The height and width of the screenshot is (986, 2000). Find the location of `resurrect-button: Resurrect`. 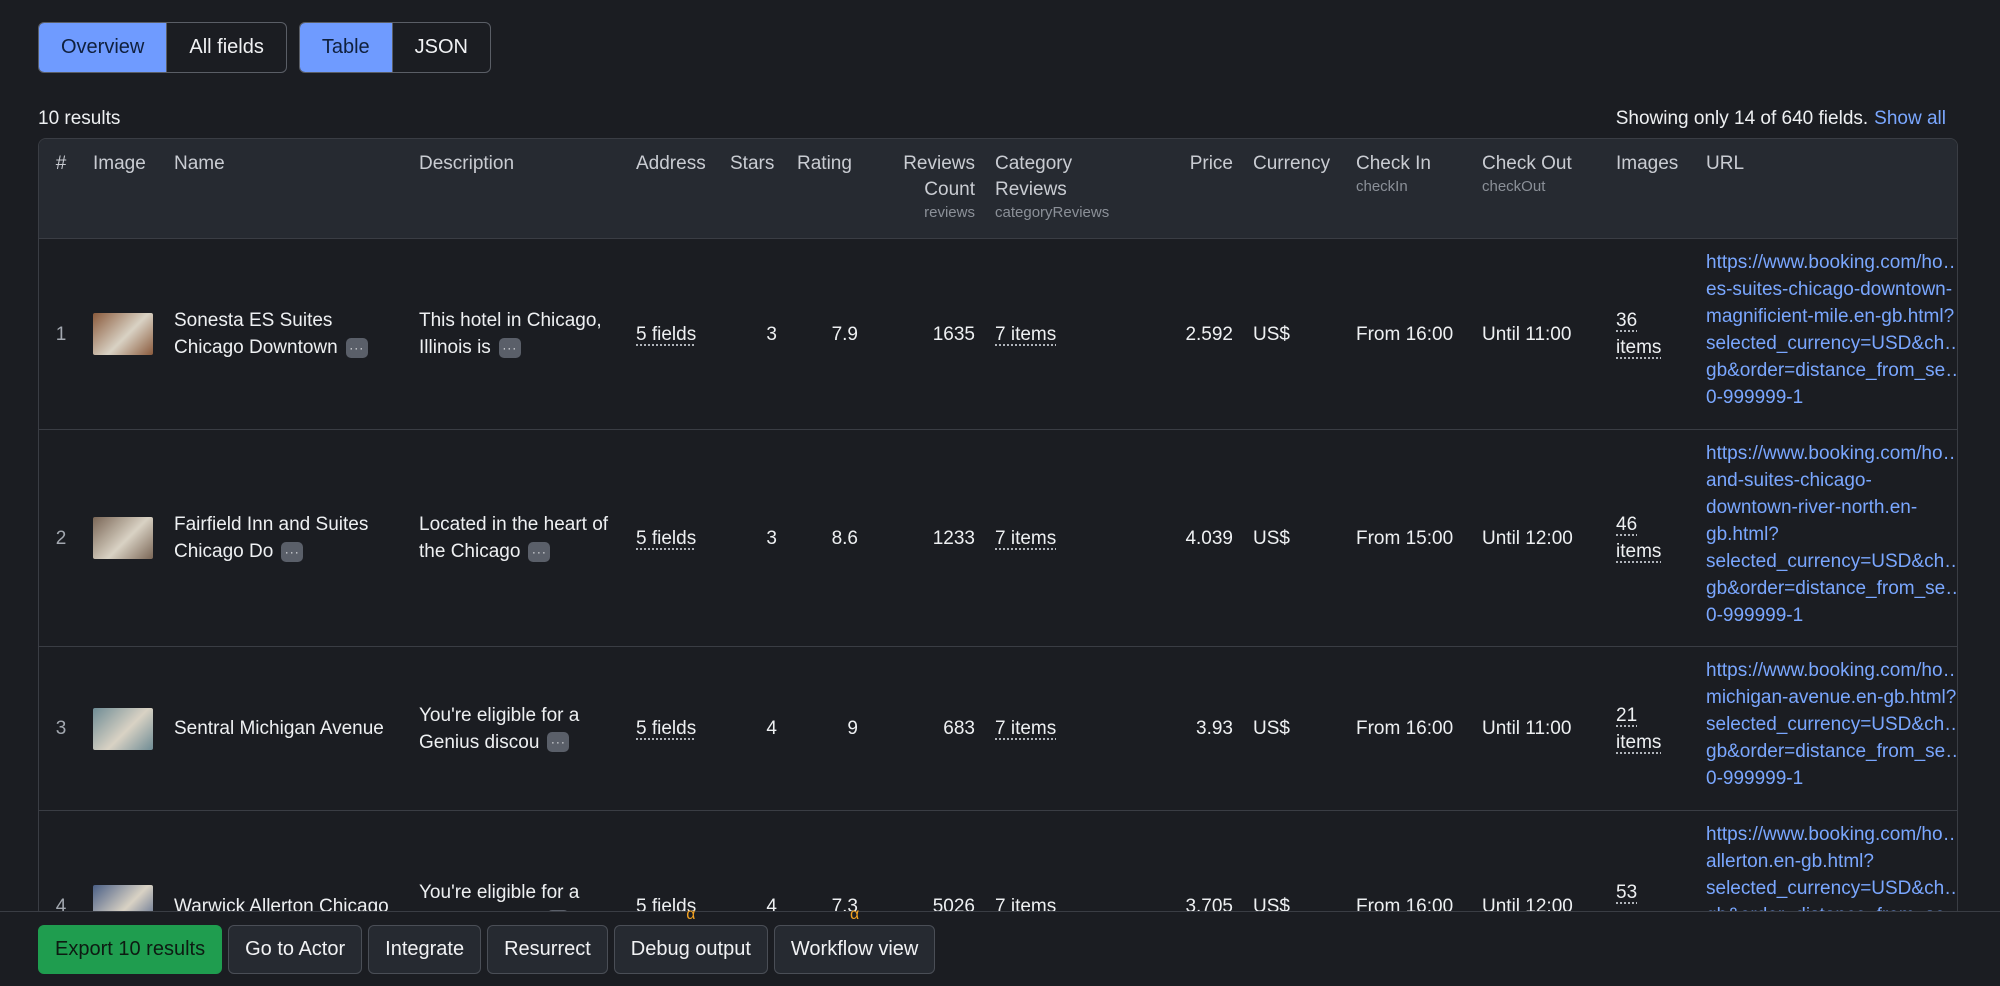

resurrect-button: Resurrect is located at coordinates (547, 949).